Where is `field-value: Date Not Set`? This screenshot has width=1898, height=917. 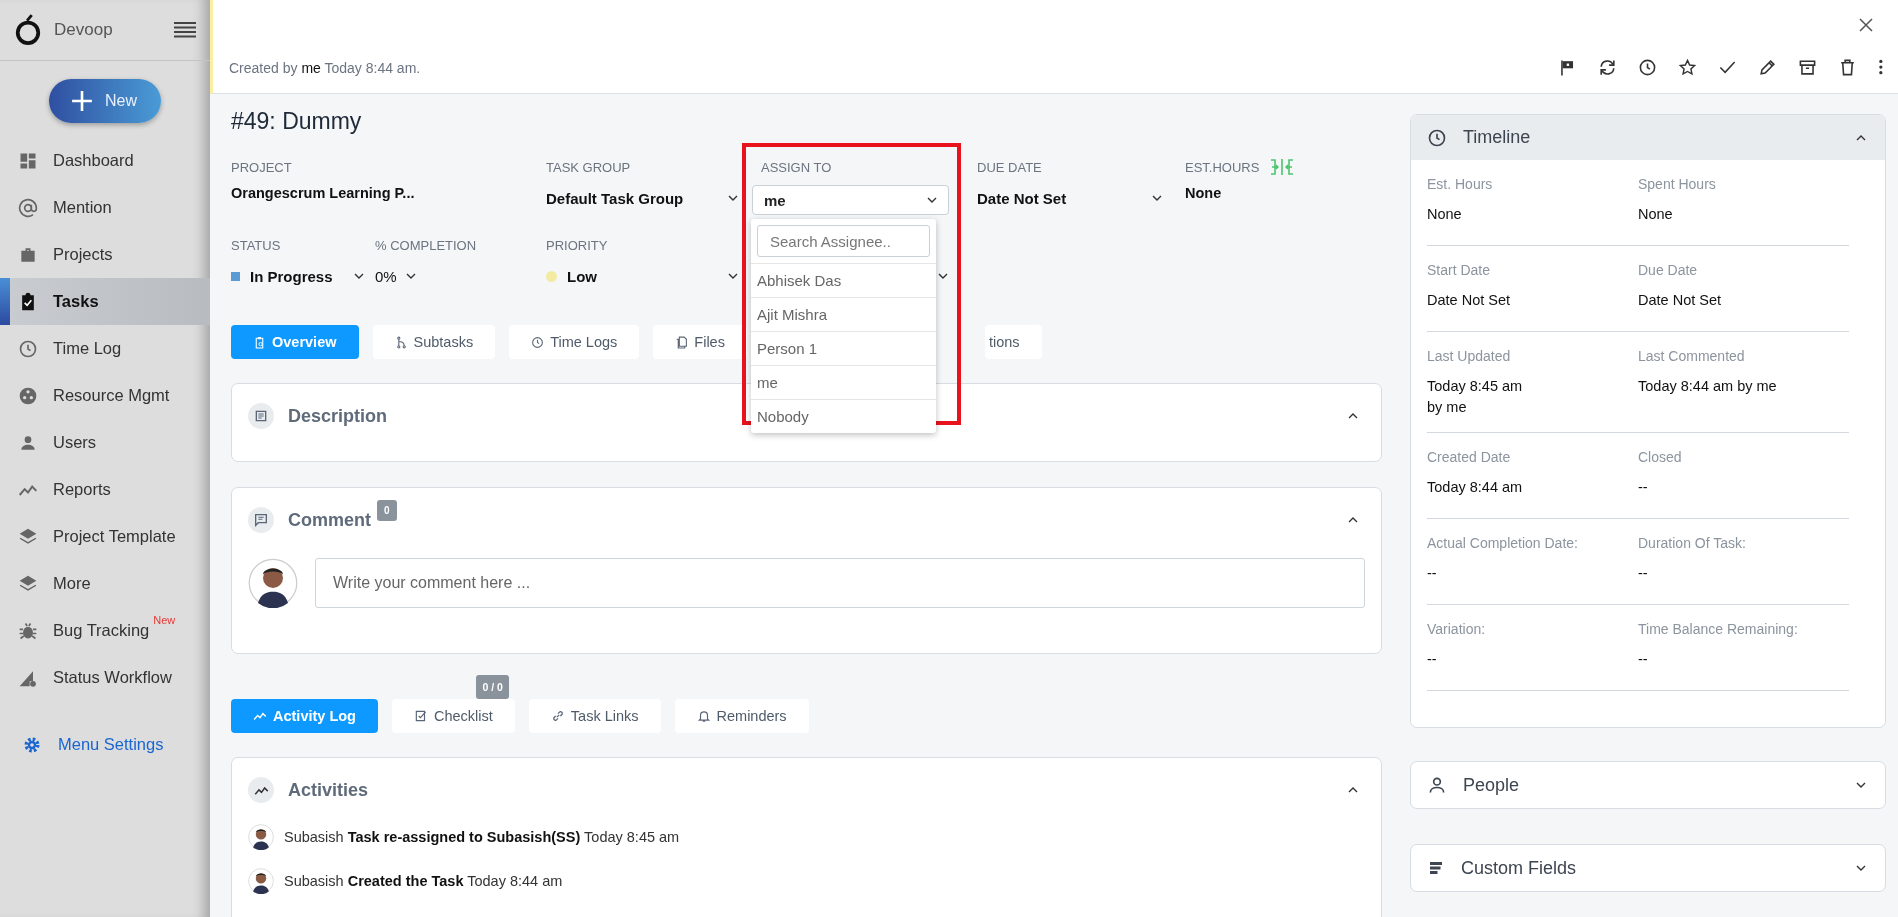 field-value: Date Not Set is located at coordinates (1022, 198).